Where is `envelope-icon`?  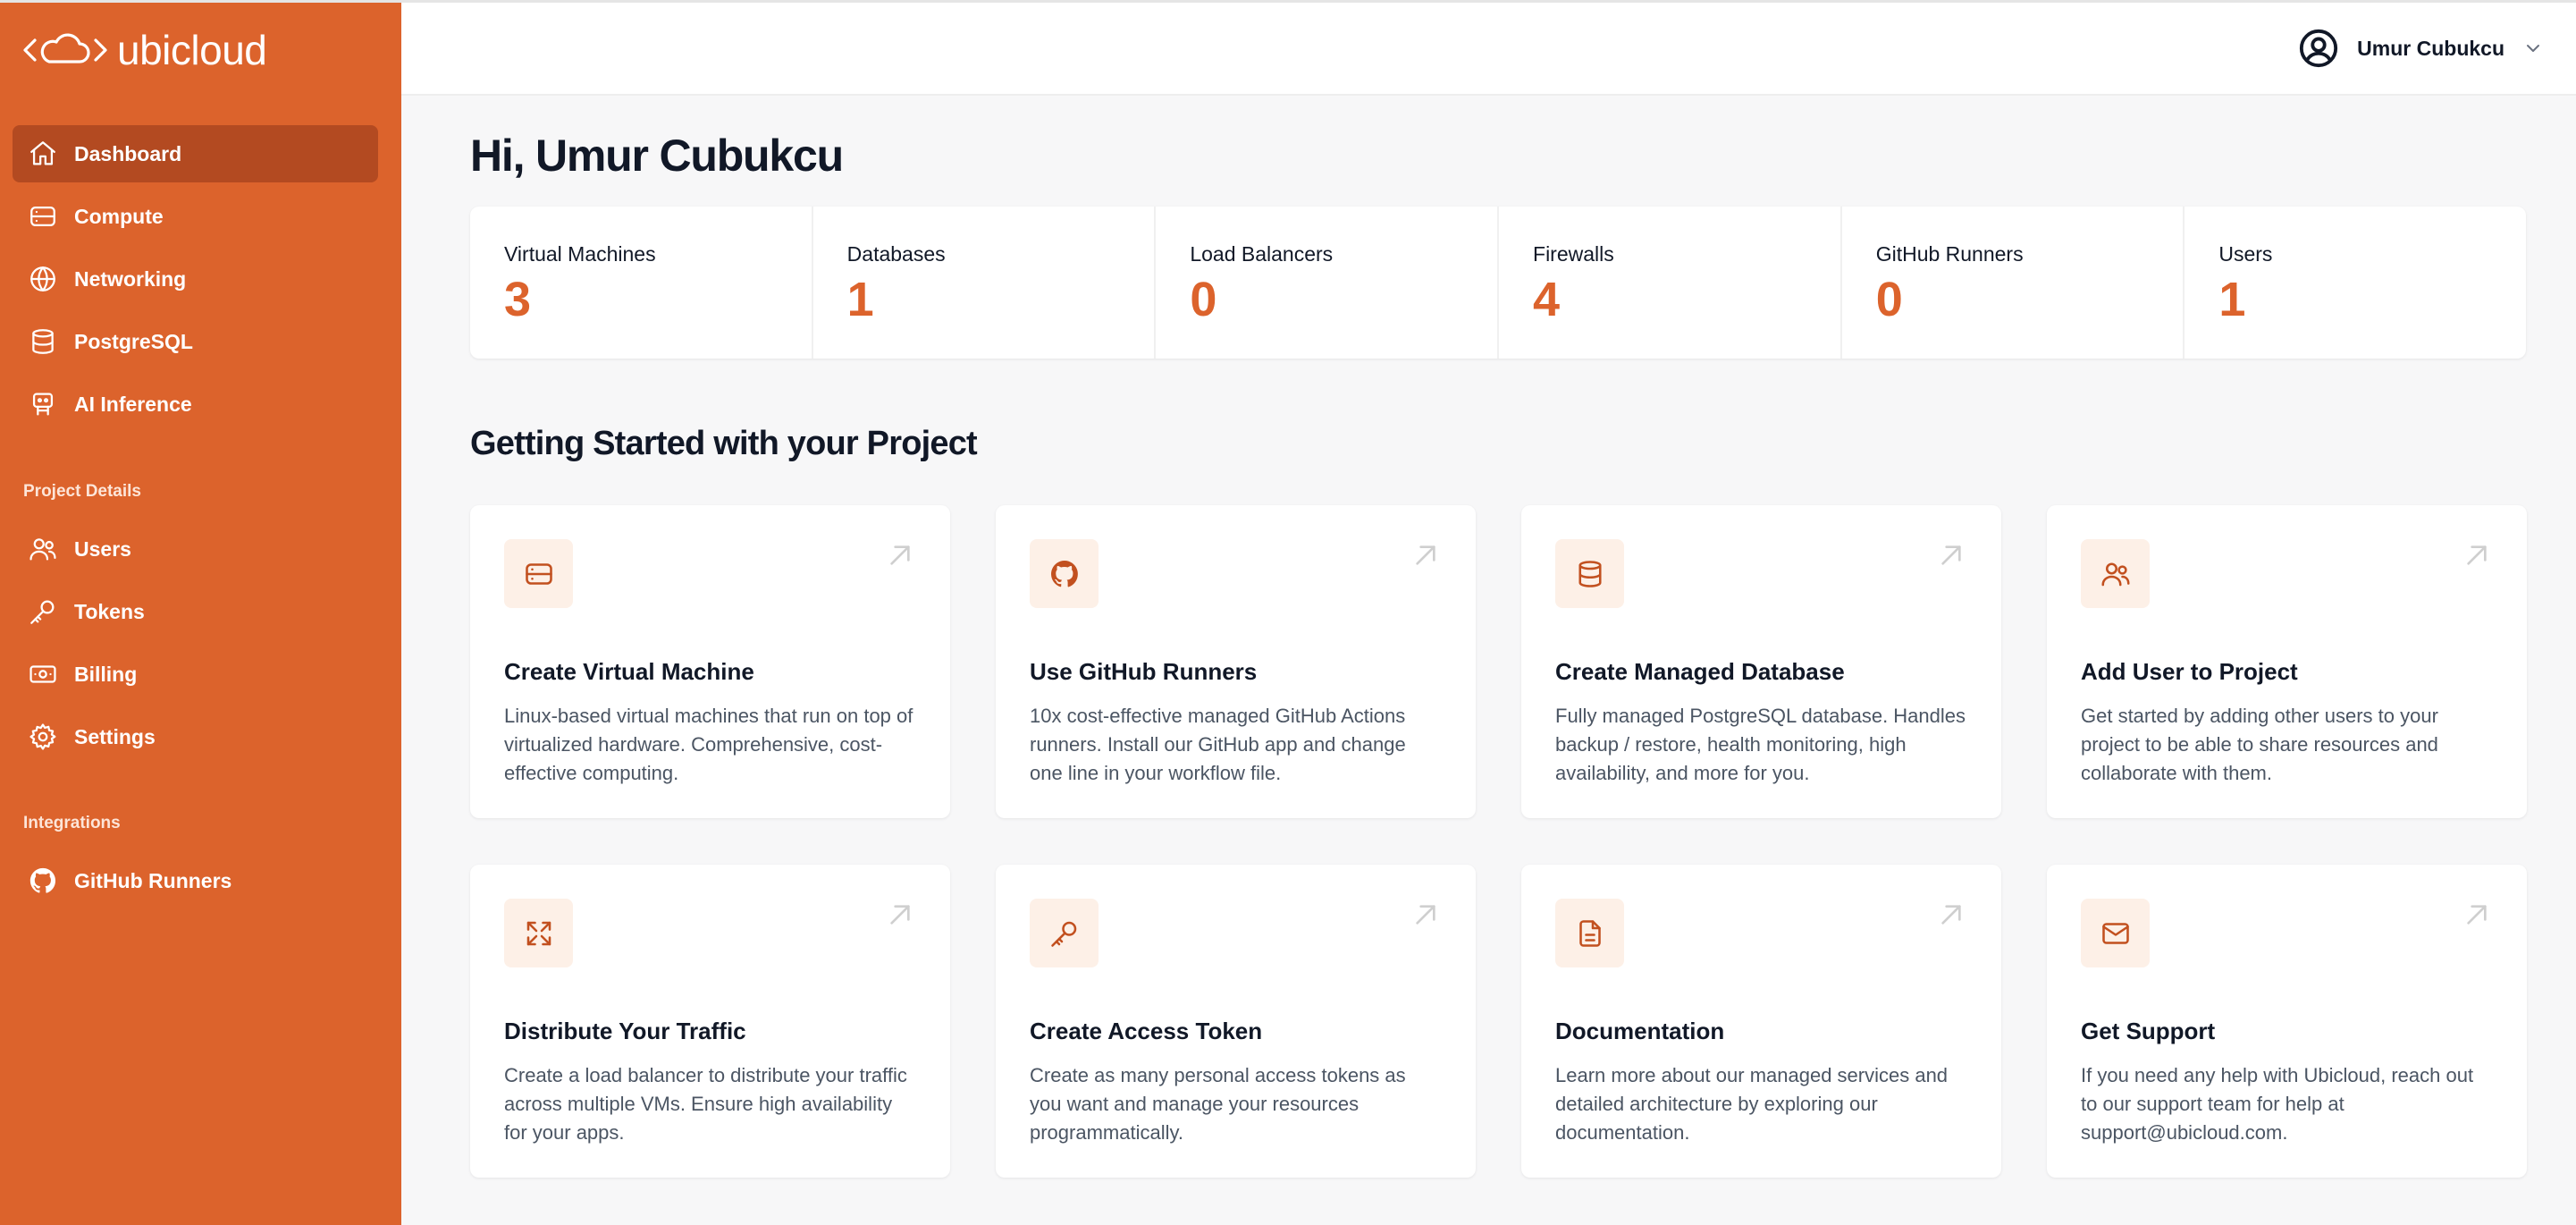
envelope-icon is located at coordinates (2116, 933).